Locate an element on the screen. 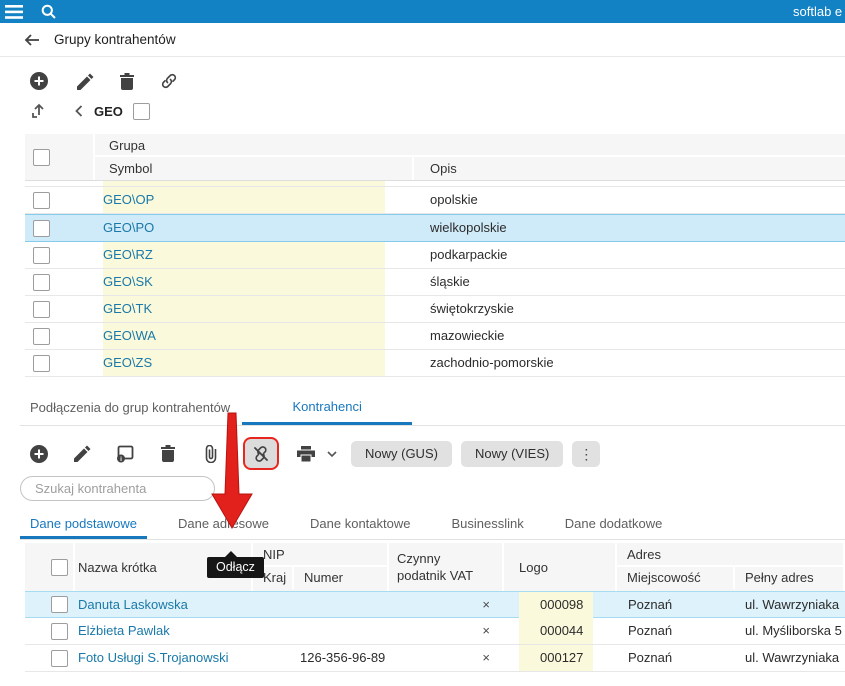 This screenshot has height=686, width=845. print-button is located at coordinates (306, 454).